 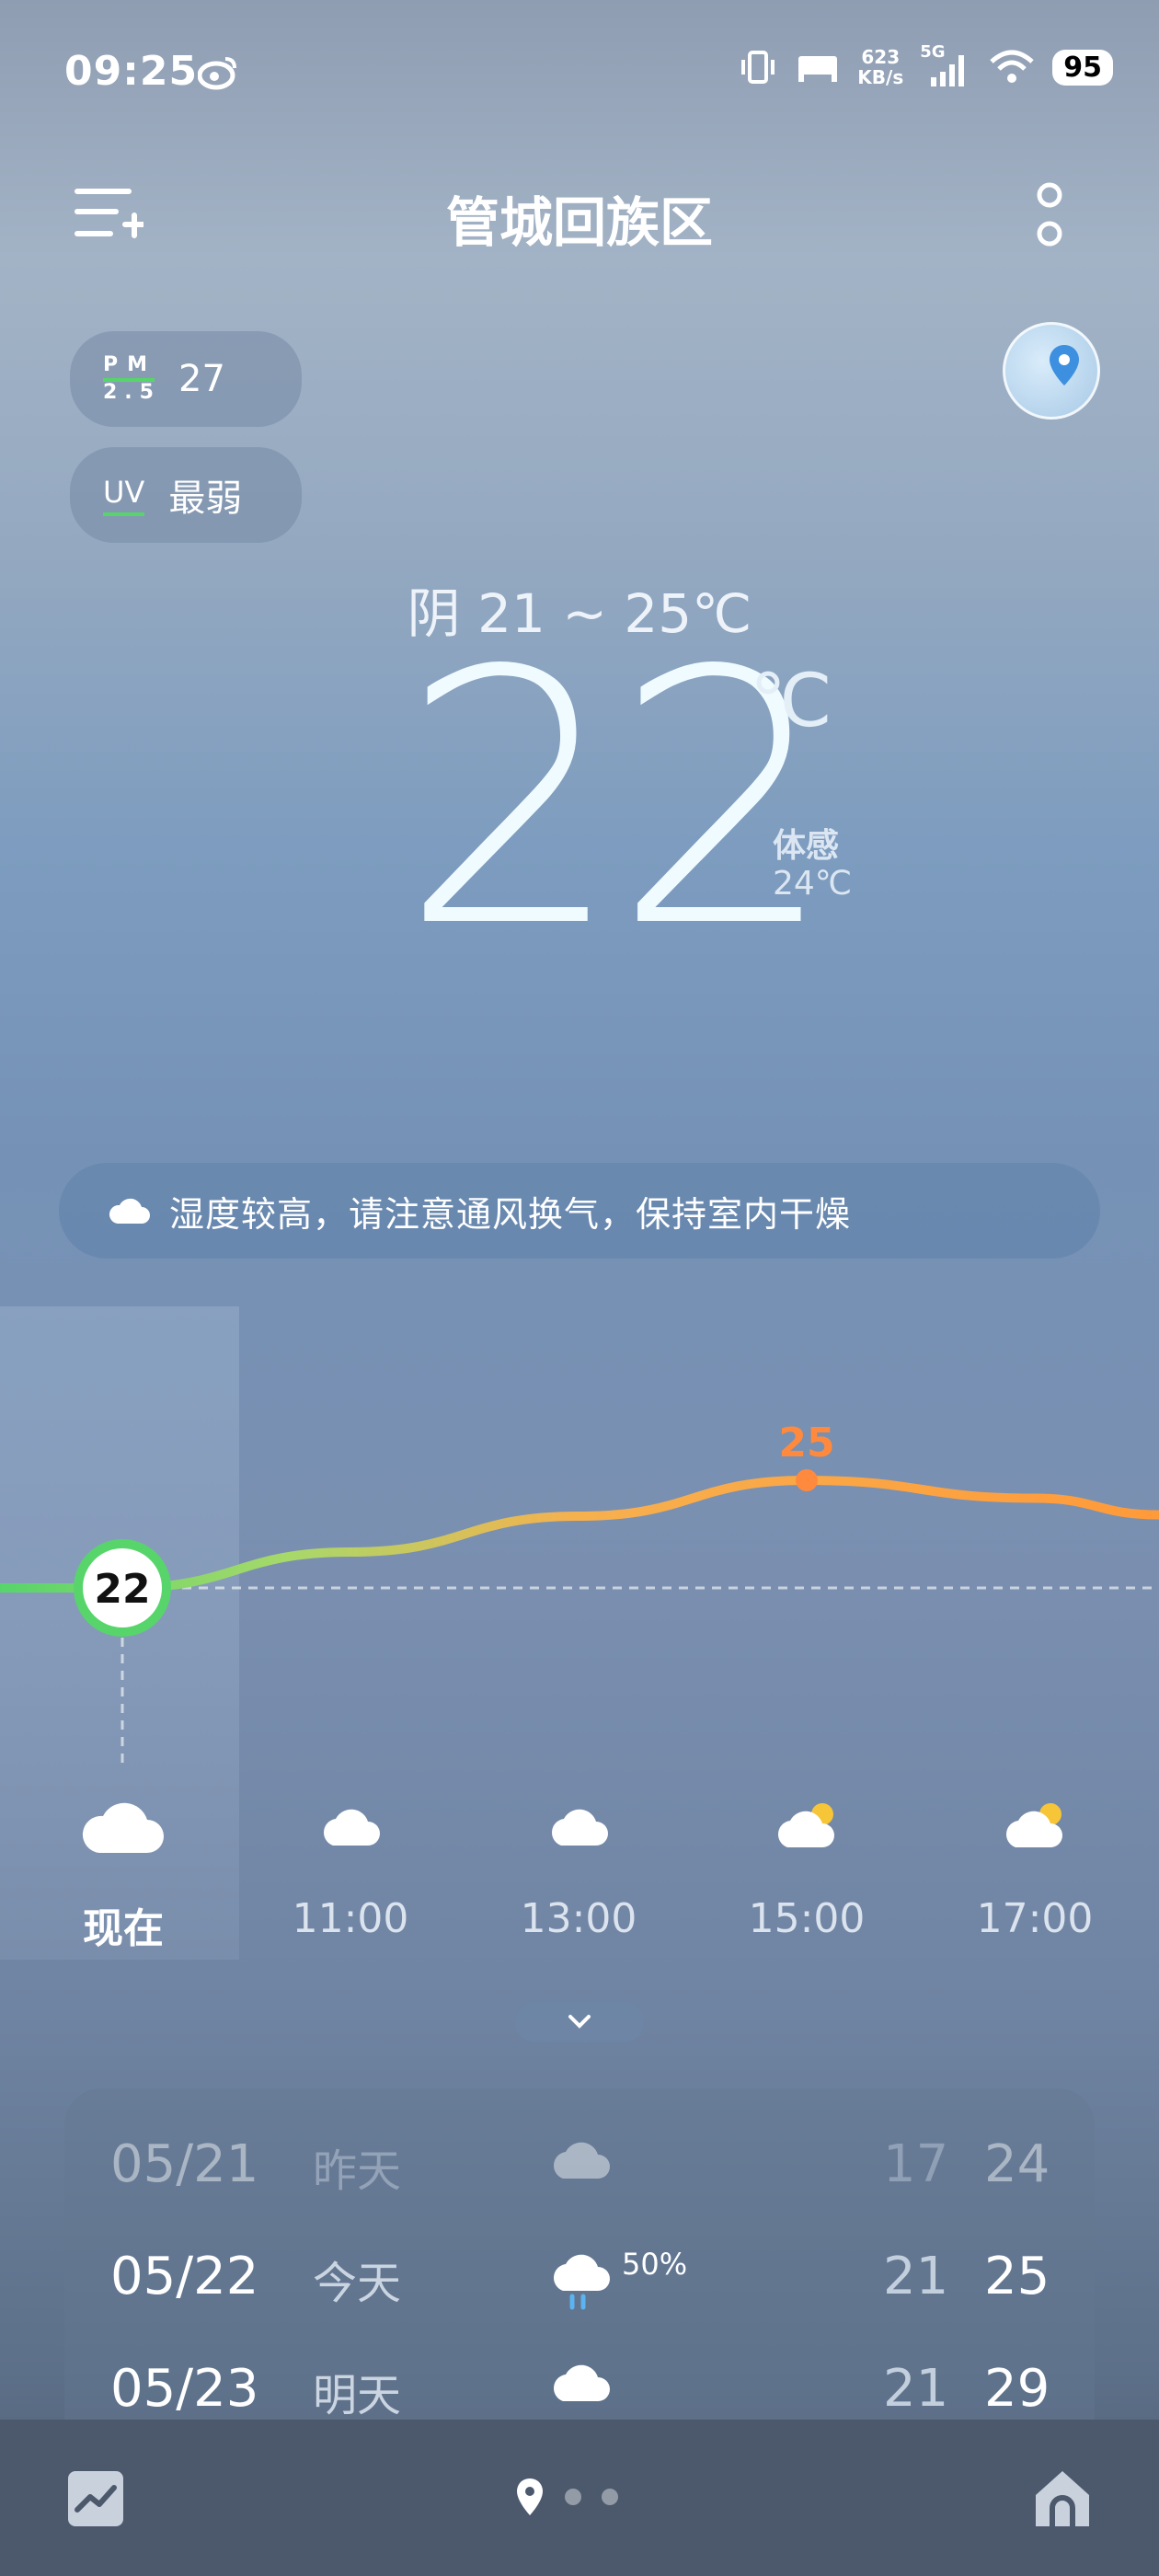 What do you see at coordinates (813, 884) in the screenshot?
I see `feels-like-value: 24℃` at bounding box center [813, 884].